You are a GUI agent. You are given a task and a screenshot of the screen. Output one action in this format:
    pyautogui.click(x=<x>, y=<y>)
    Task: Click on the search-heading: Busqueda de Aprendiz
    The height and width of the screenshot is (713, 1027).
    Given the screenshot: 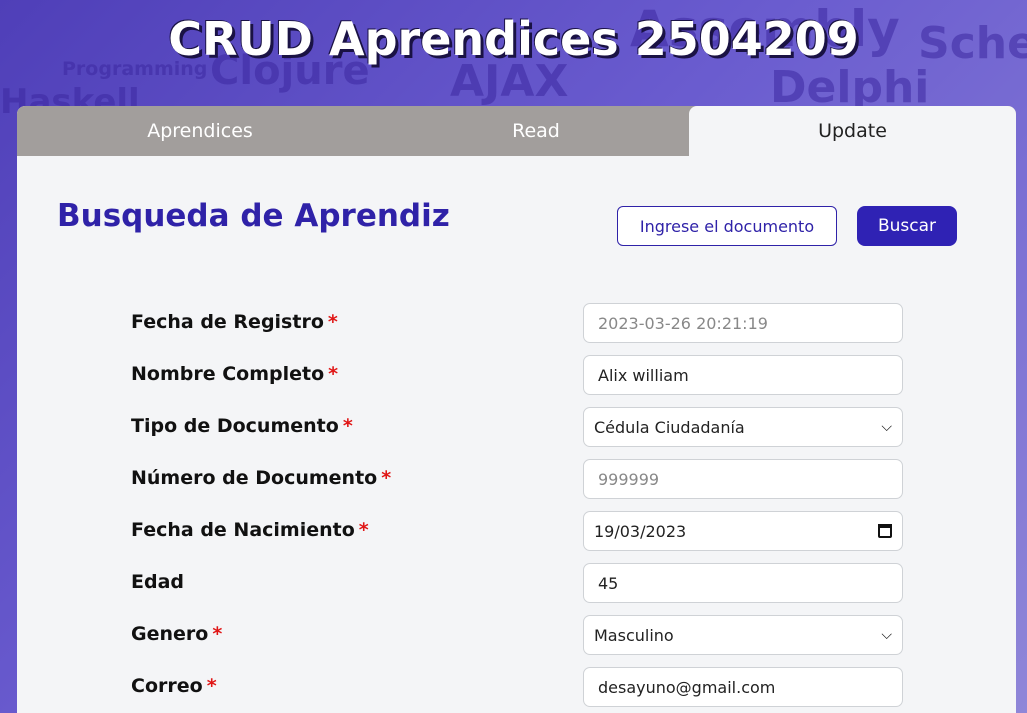 What is the action you would take?
    pyautogui.click(x=253, y=216)
    